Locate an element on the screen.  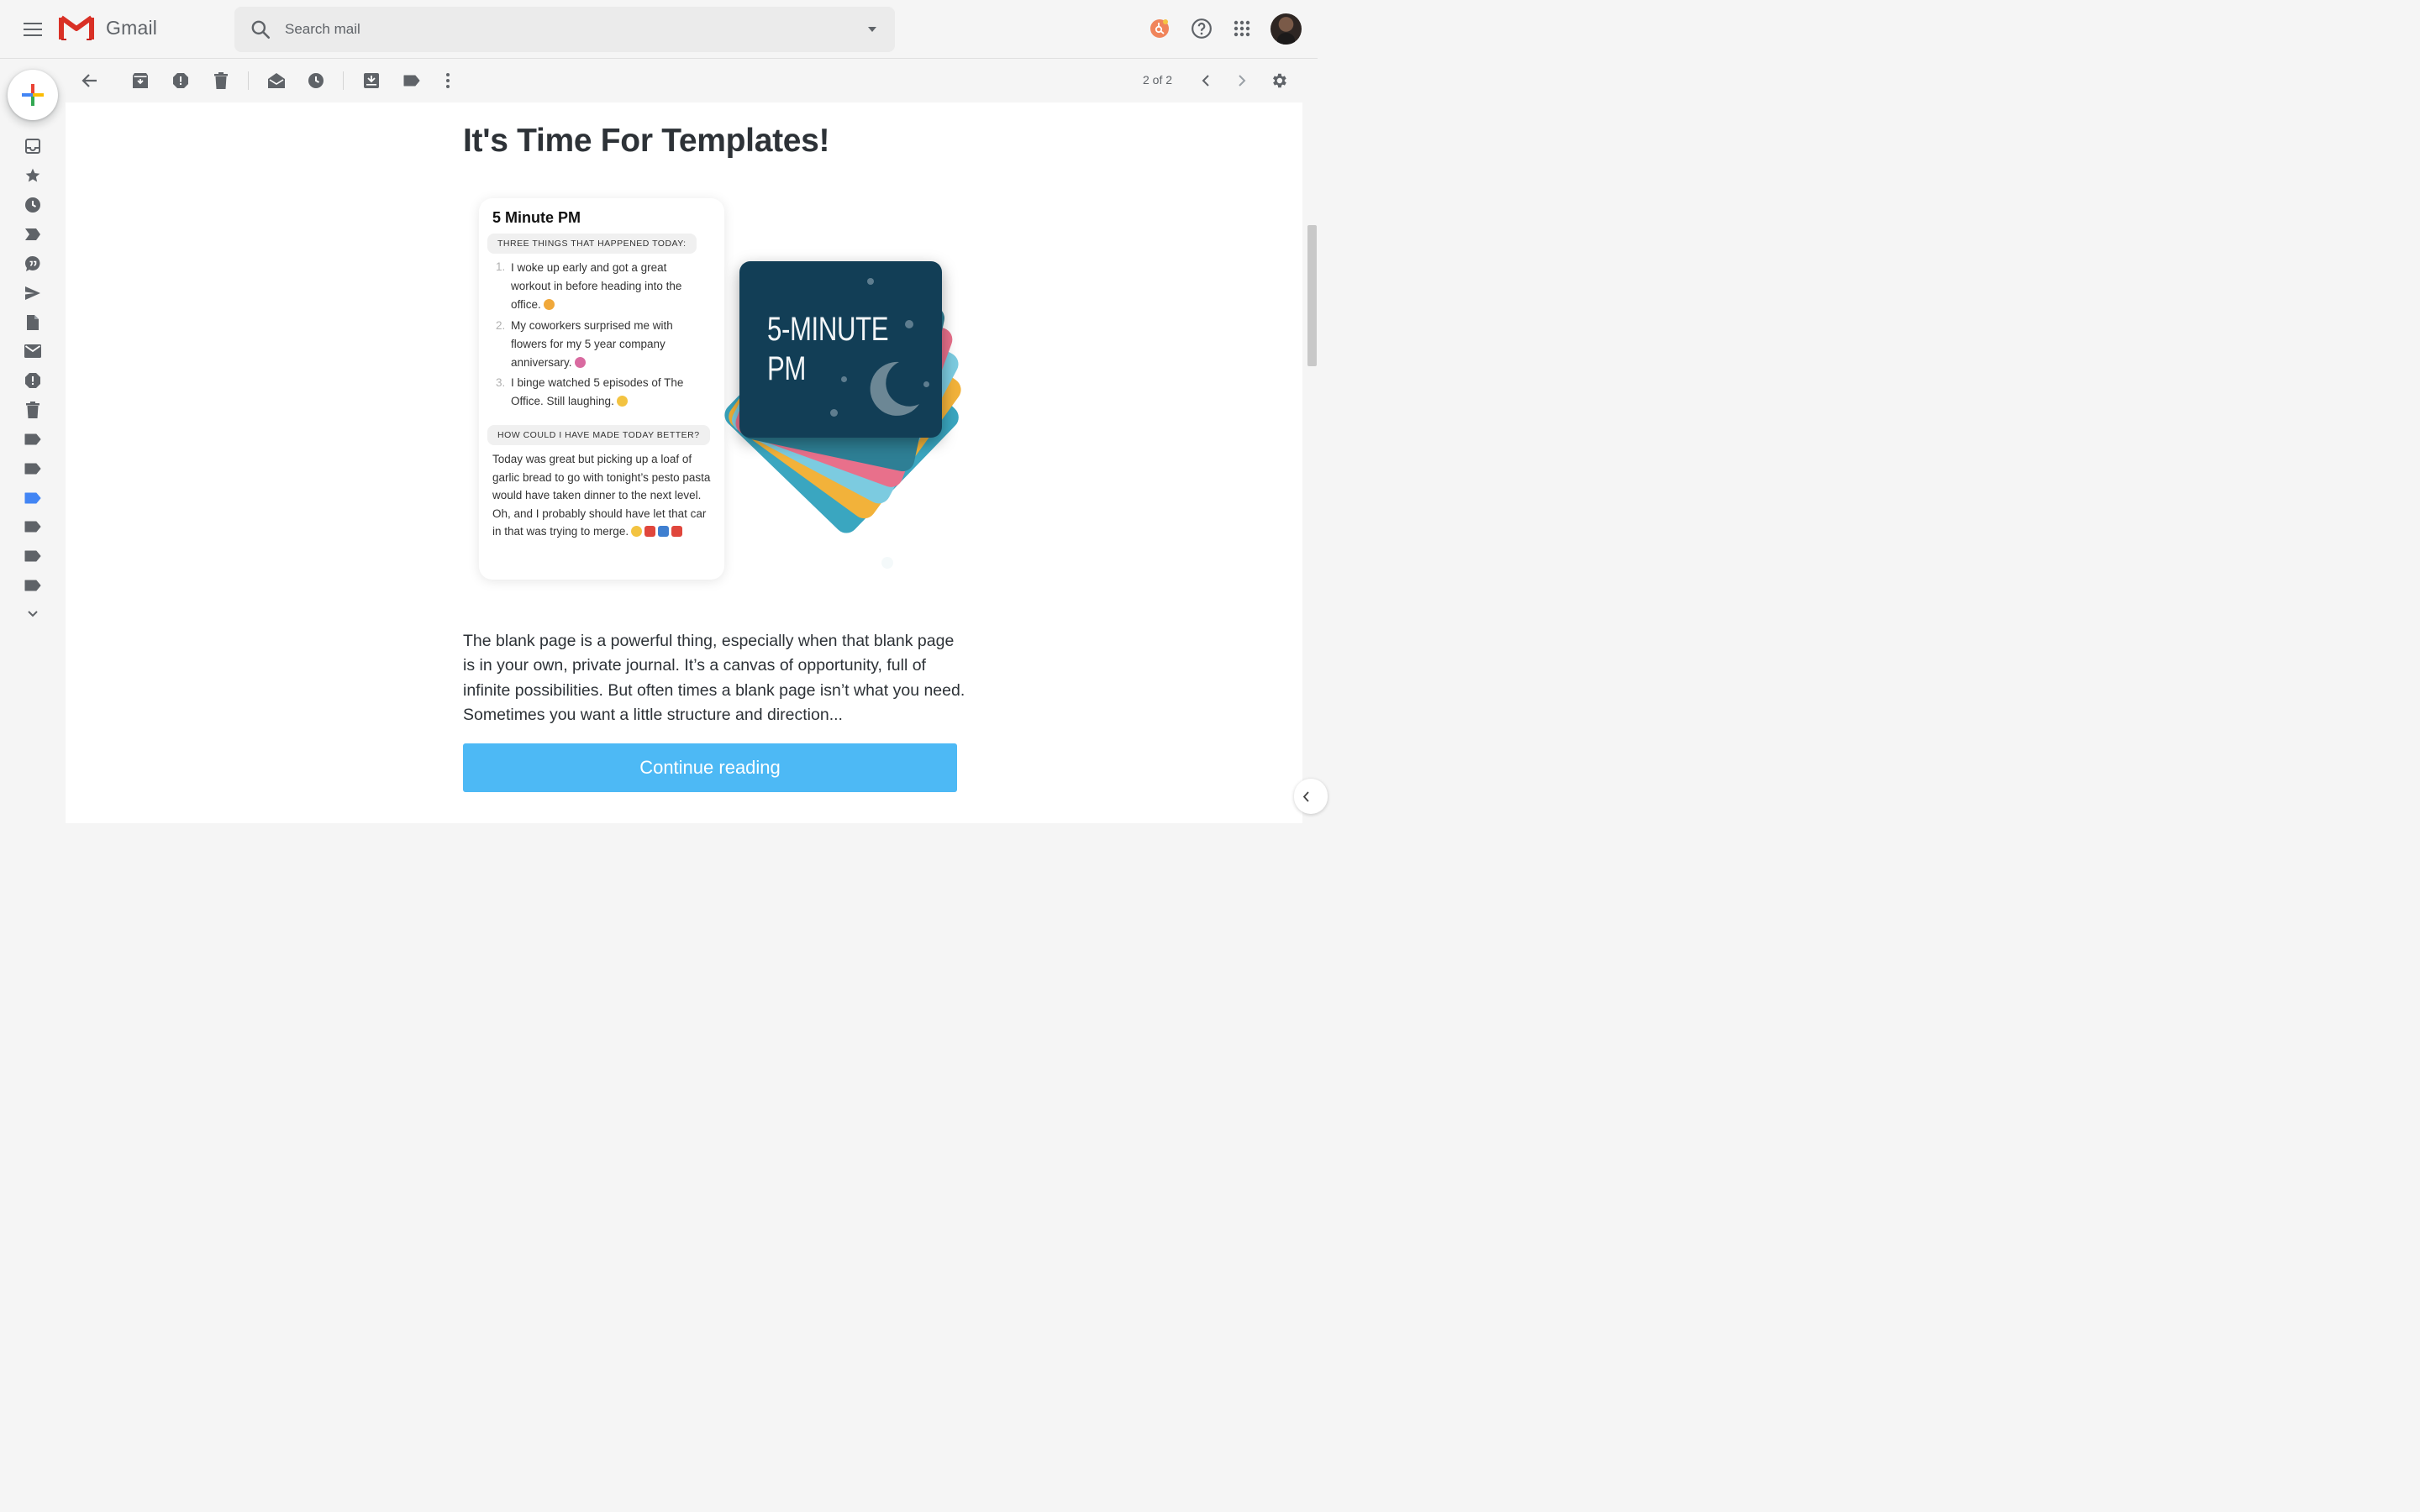
help-button is located at coordinates (1201, 28).